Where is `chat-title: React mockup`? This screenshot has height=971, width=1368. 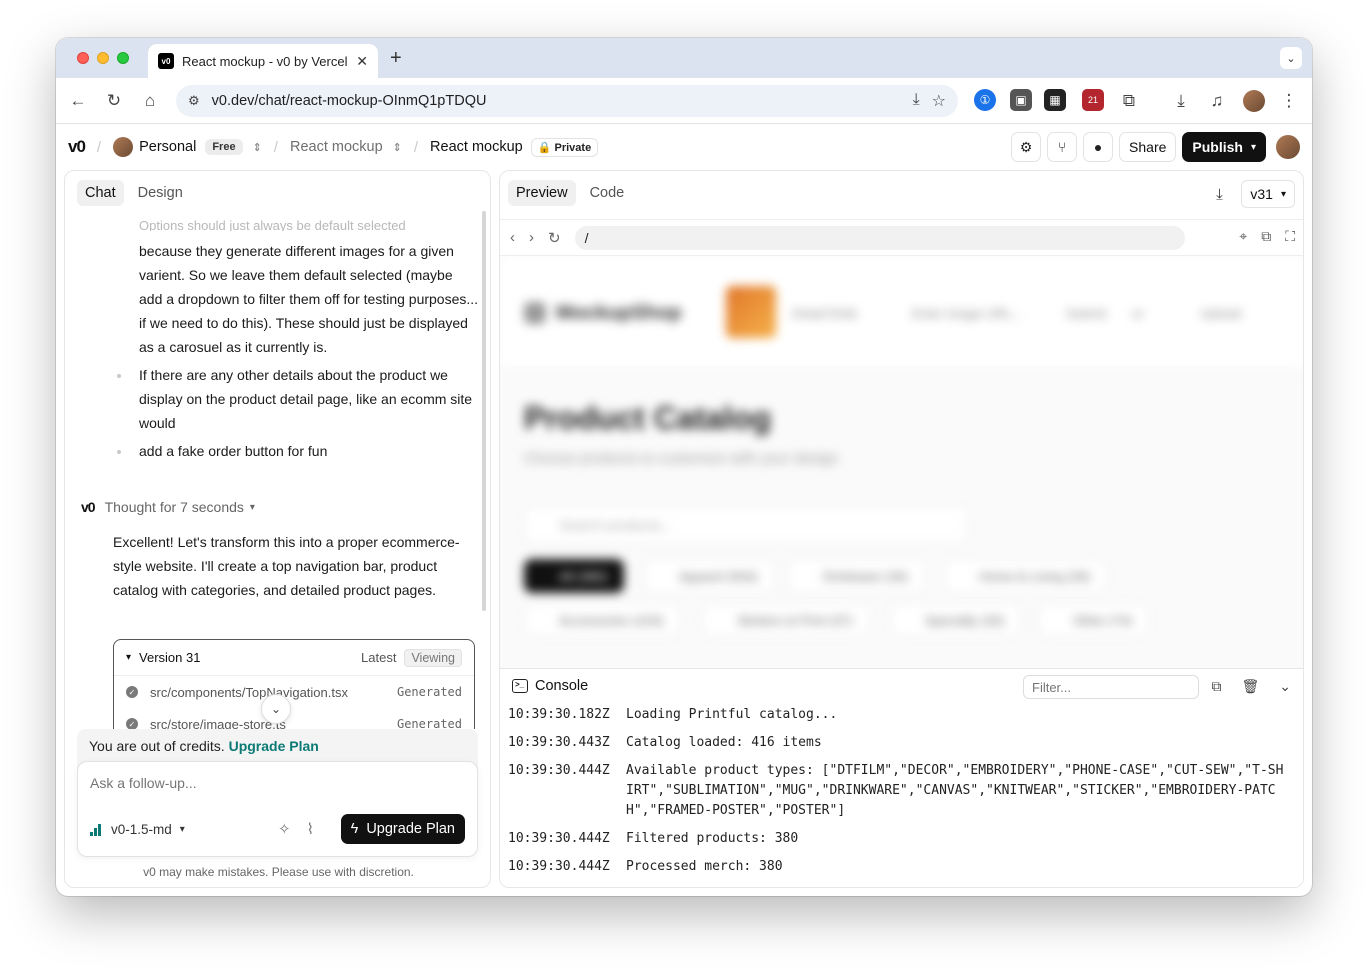 chat-title: React mockup is located at coordinates (476, 147).